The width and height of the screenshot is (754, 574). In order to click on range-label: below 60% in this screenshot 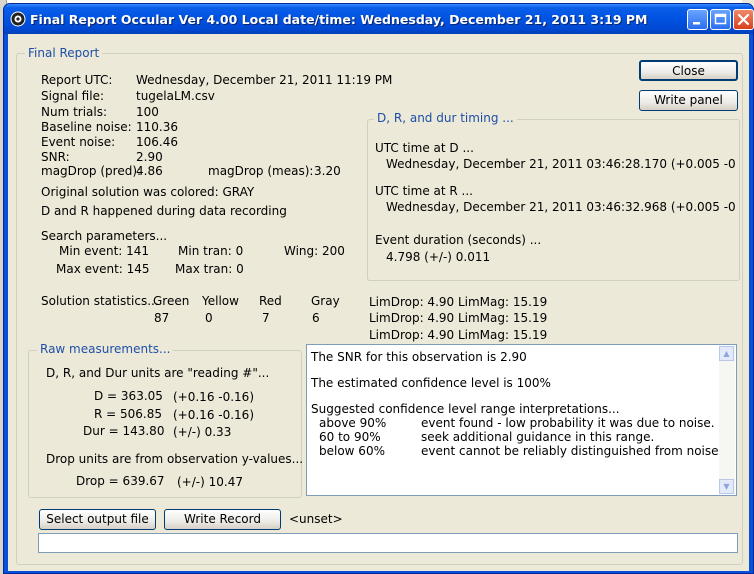, I will do `click(352, 451)`.